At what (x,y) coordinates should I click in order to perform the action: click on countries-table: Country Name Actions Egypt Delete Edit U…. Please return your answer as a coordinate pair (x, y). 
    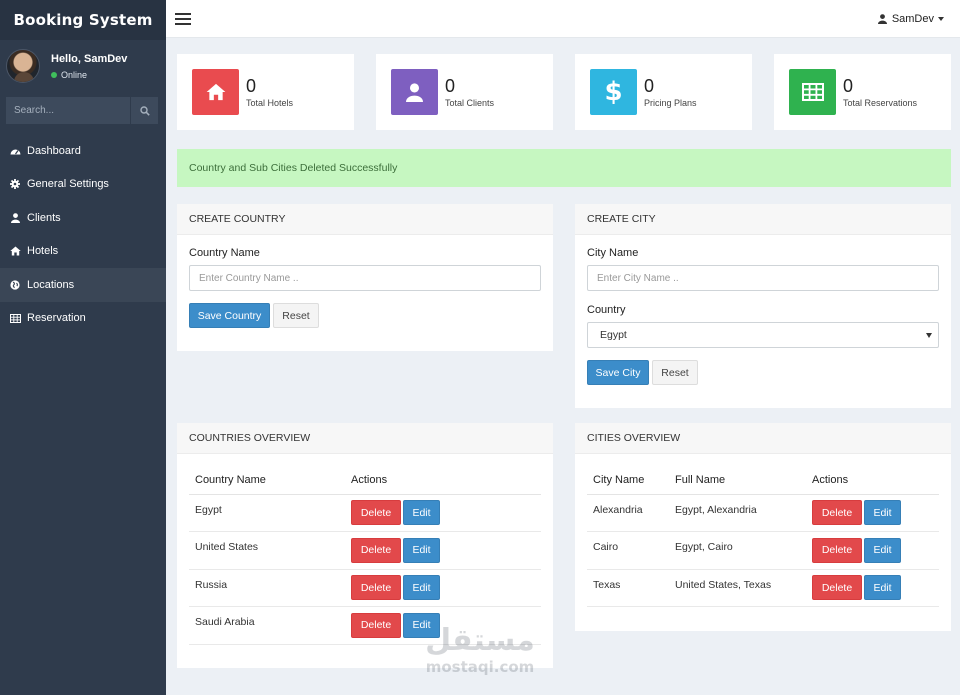
    Looking at the image, I should click on (365, 556).